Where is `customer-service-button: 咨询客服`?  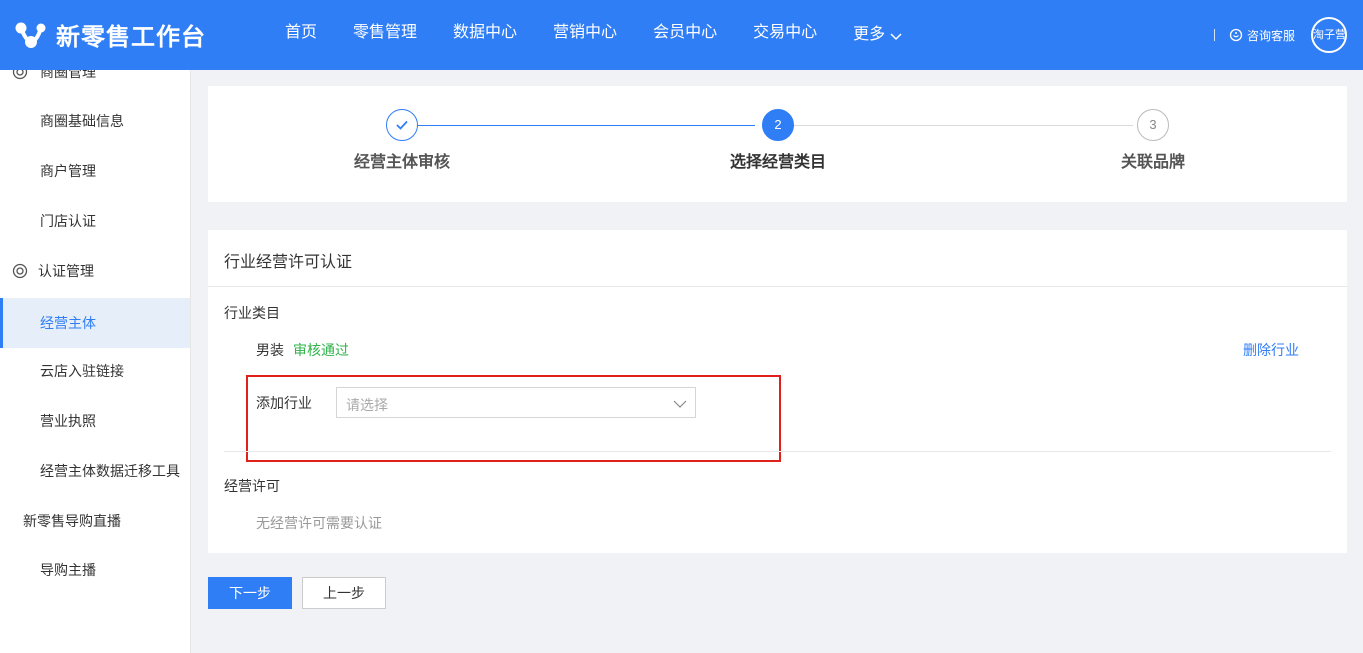
customer-service-button: 咨询客服 is located at coordinates (1262, 35).